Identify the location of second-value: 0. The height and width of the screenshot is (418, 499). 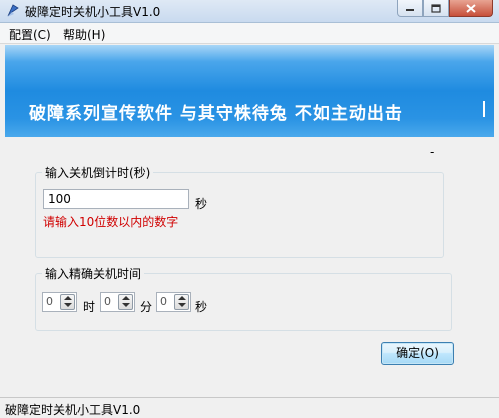
(163, 301).